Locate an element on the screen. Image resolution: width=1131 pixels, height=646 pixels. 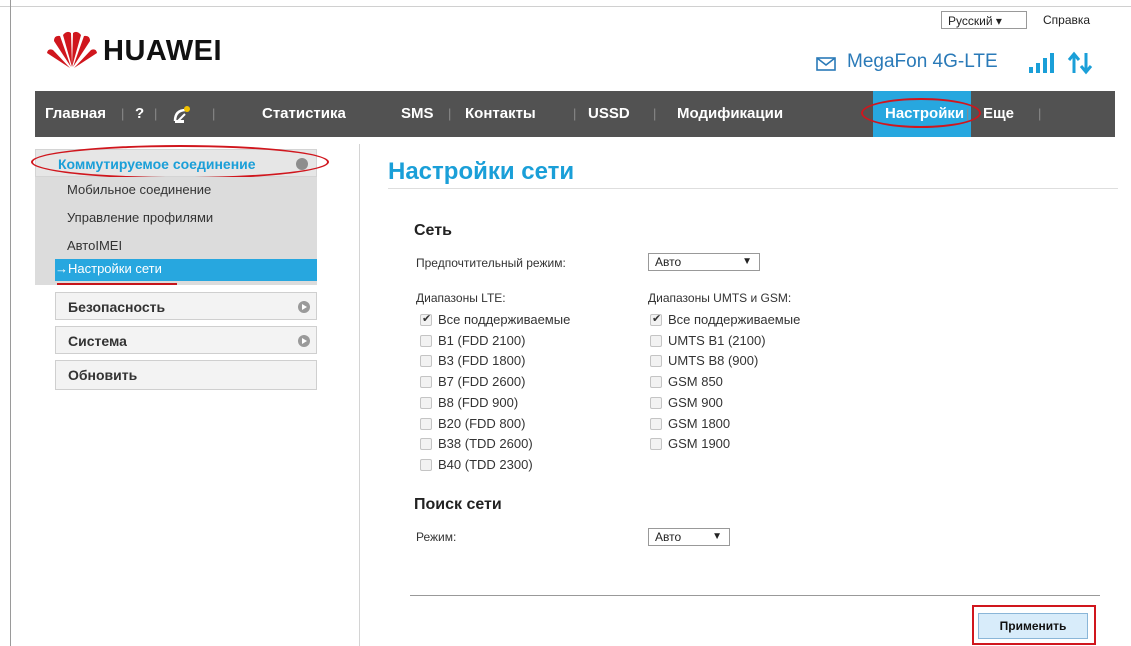
nav-modifications: Модификации is located at coordinates (730, 114).